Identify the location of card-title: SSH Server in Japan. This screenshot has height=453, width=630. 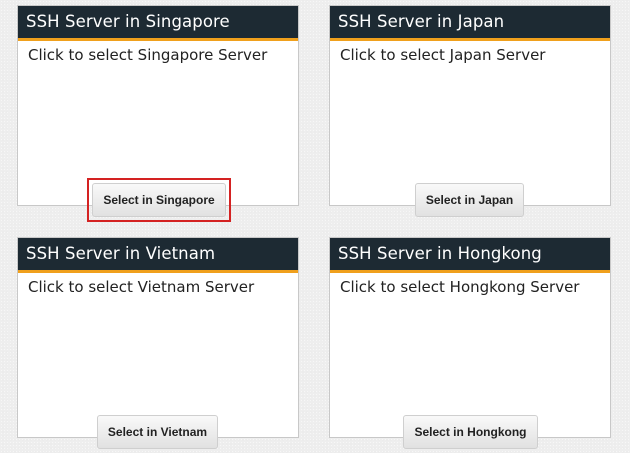
(470, 23).